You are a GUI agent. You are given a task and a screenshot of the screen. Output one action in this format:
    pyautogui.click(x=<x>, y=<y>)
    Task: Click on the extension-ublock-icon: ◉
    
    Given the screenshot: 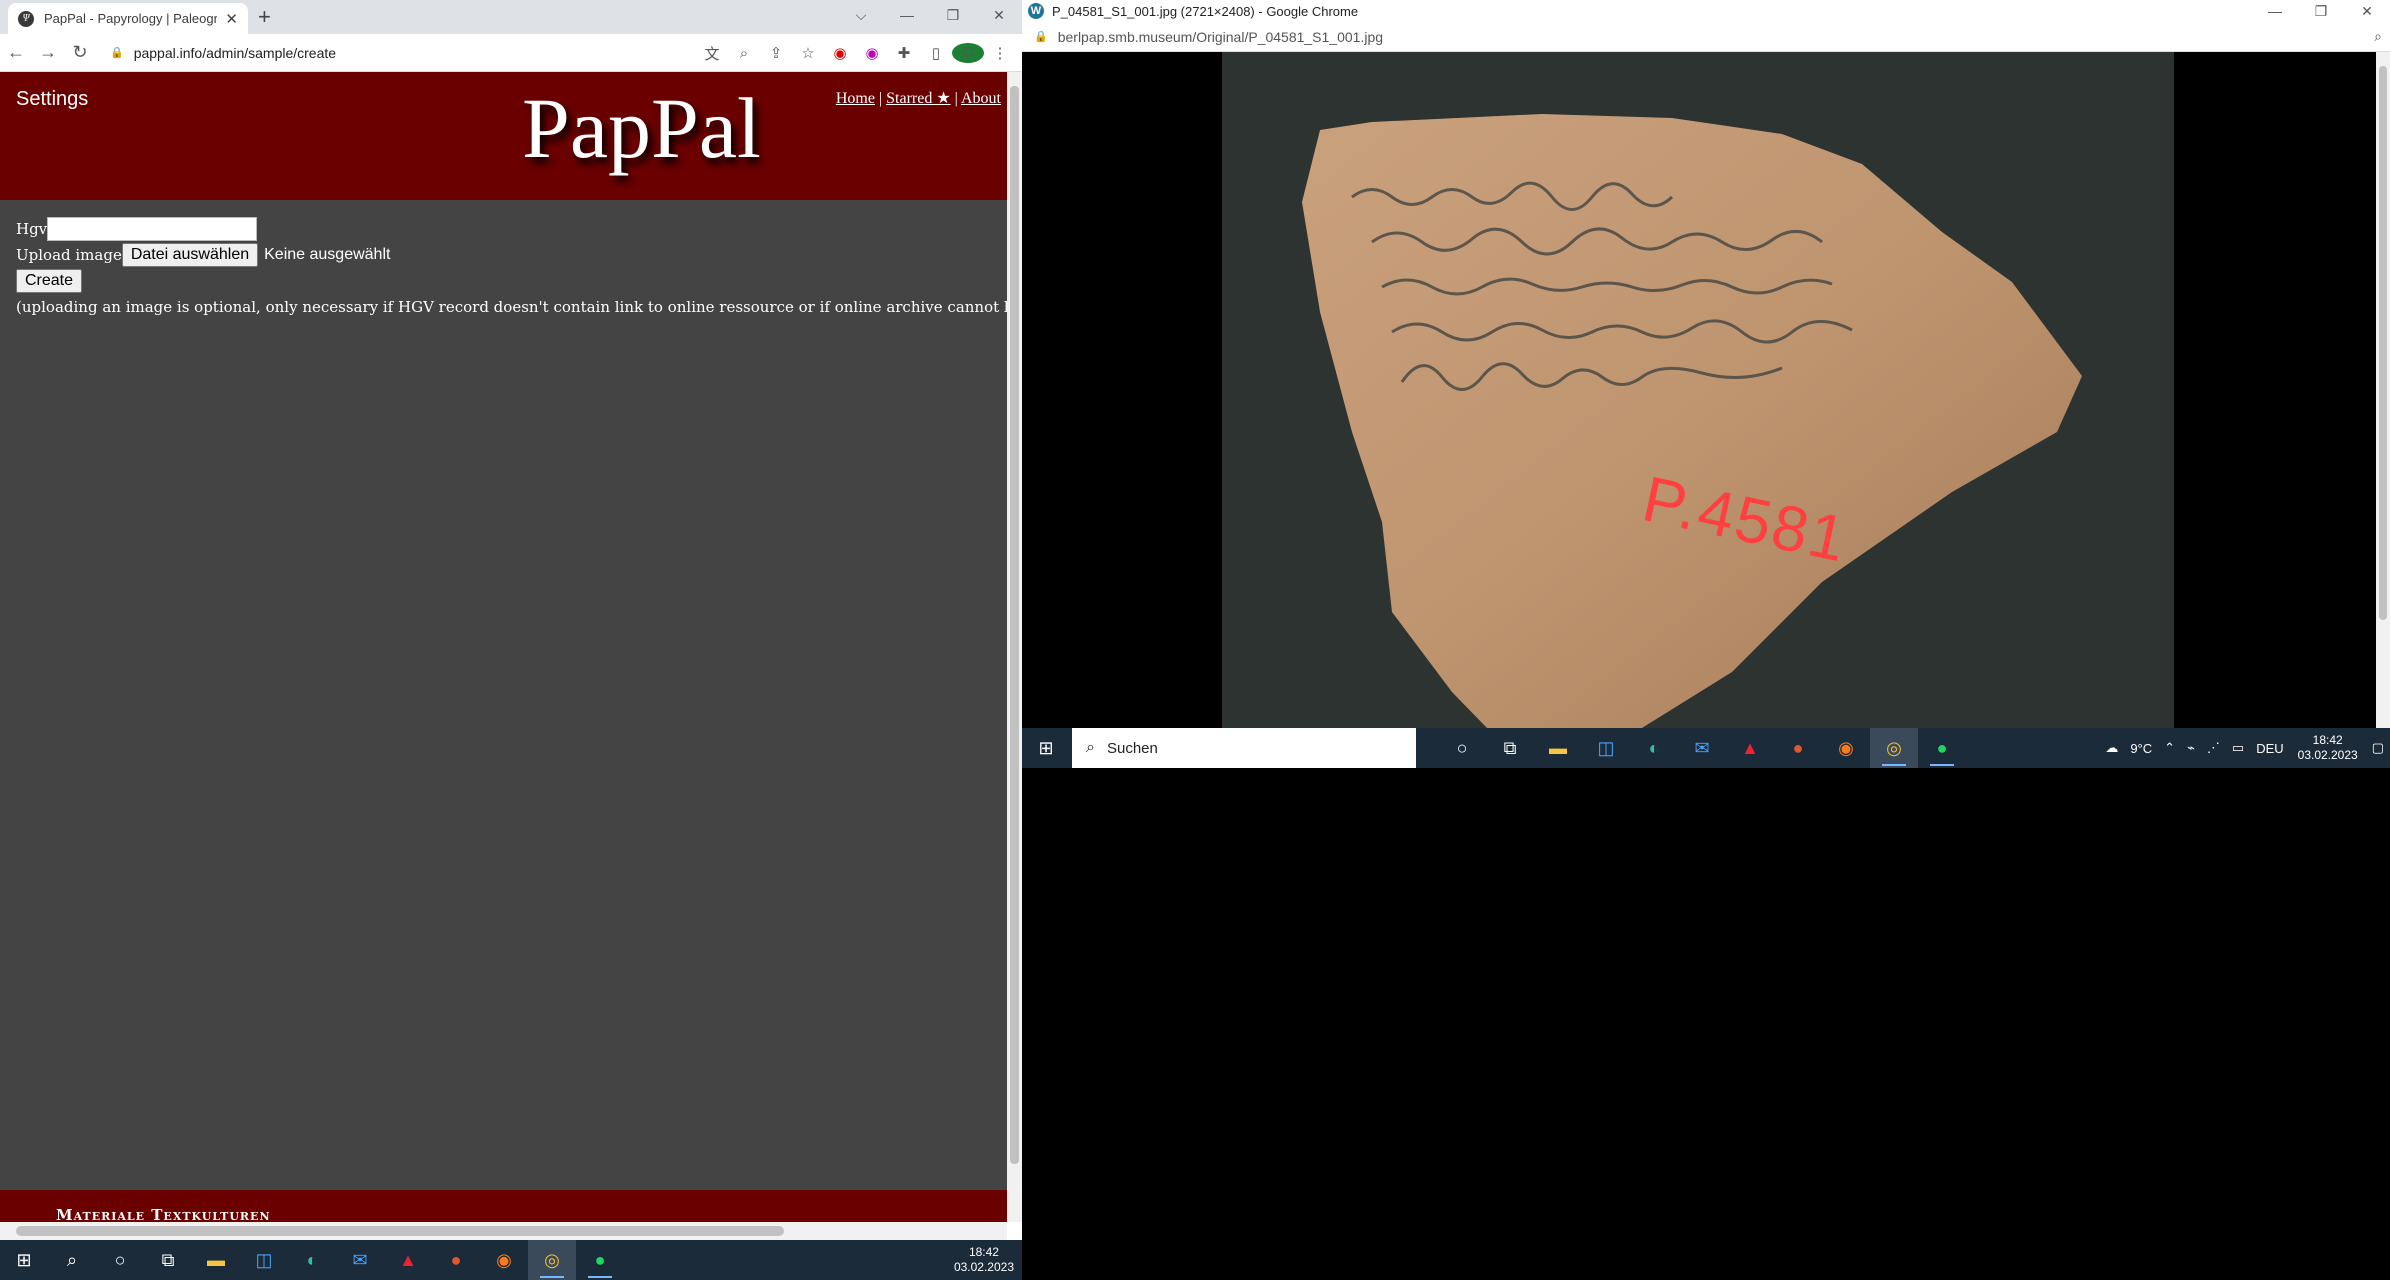 What is the action you would take?
    pyautogui.click(x=872, y=53)
    